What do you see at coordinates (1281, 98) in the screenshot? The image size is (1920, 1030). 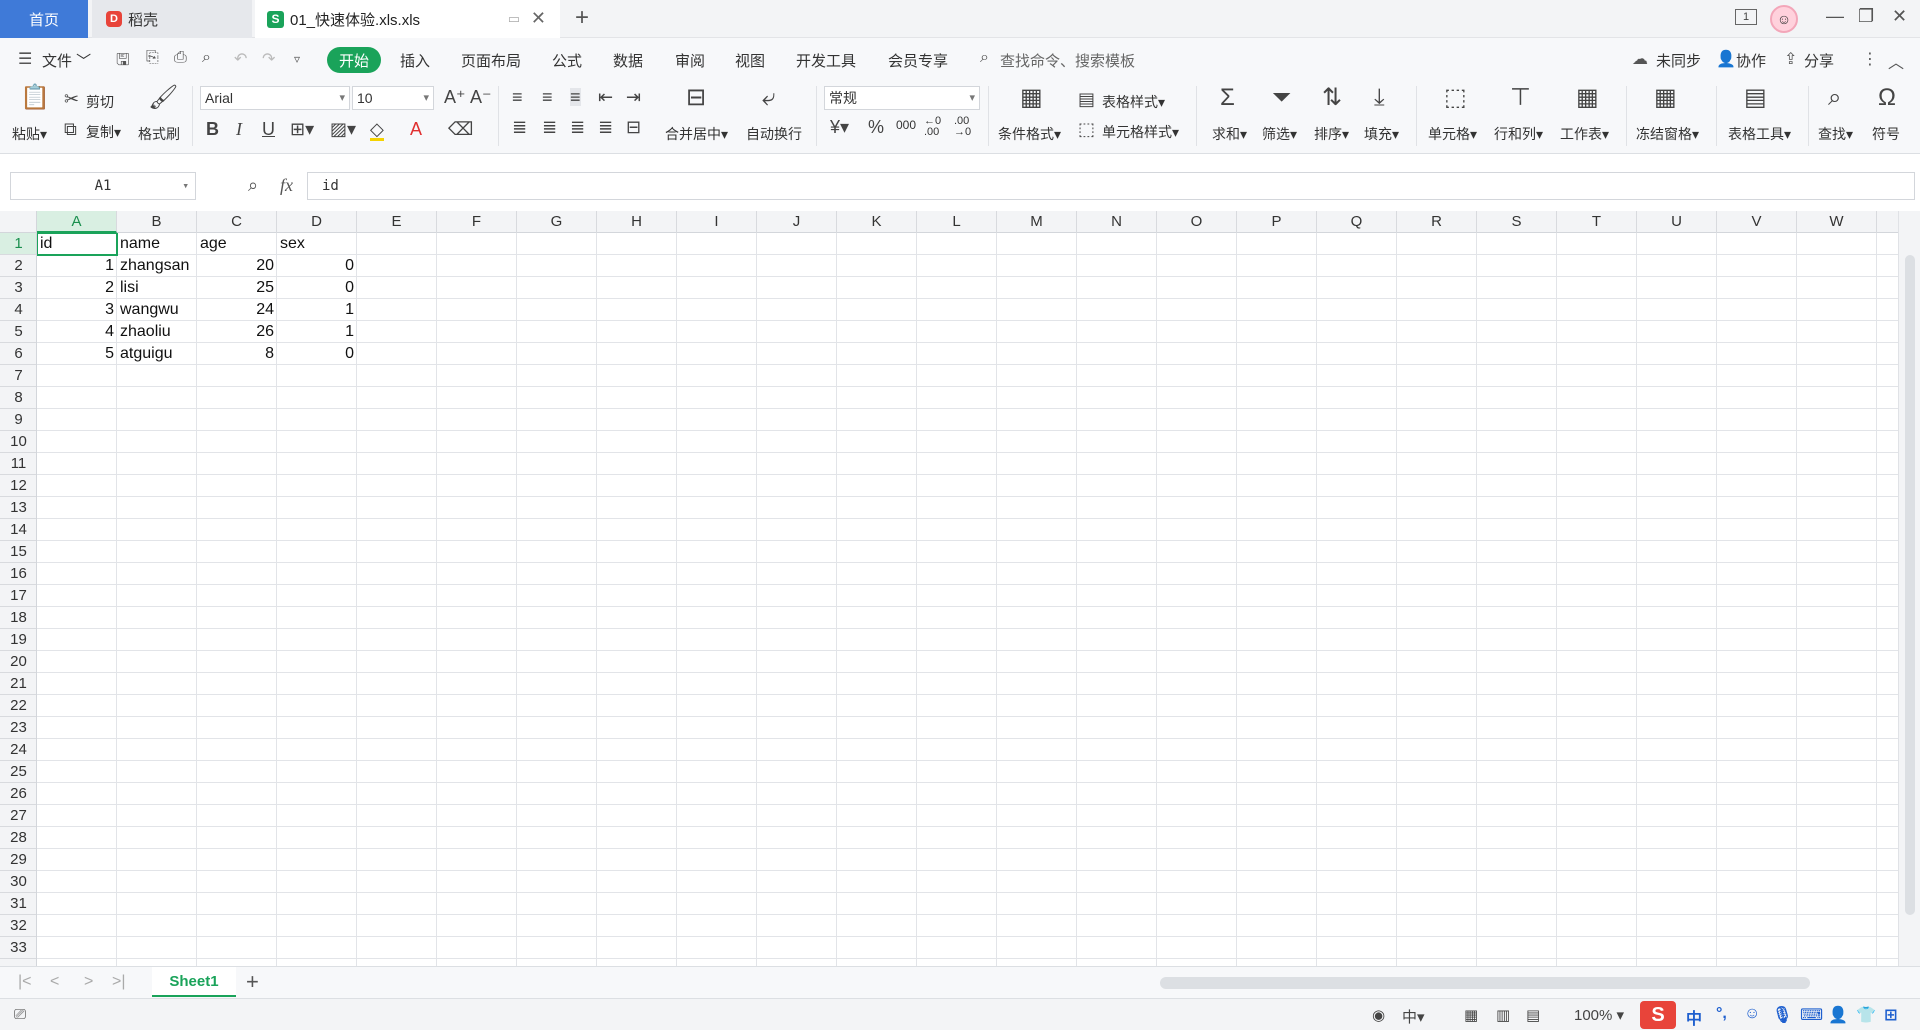 I see `filter-icon: ⏷` at bounding box center [1281, 98].